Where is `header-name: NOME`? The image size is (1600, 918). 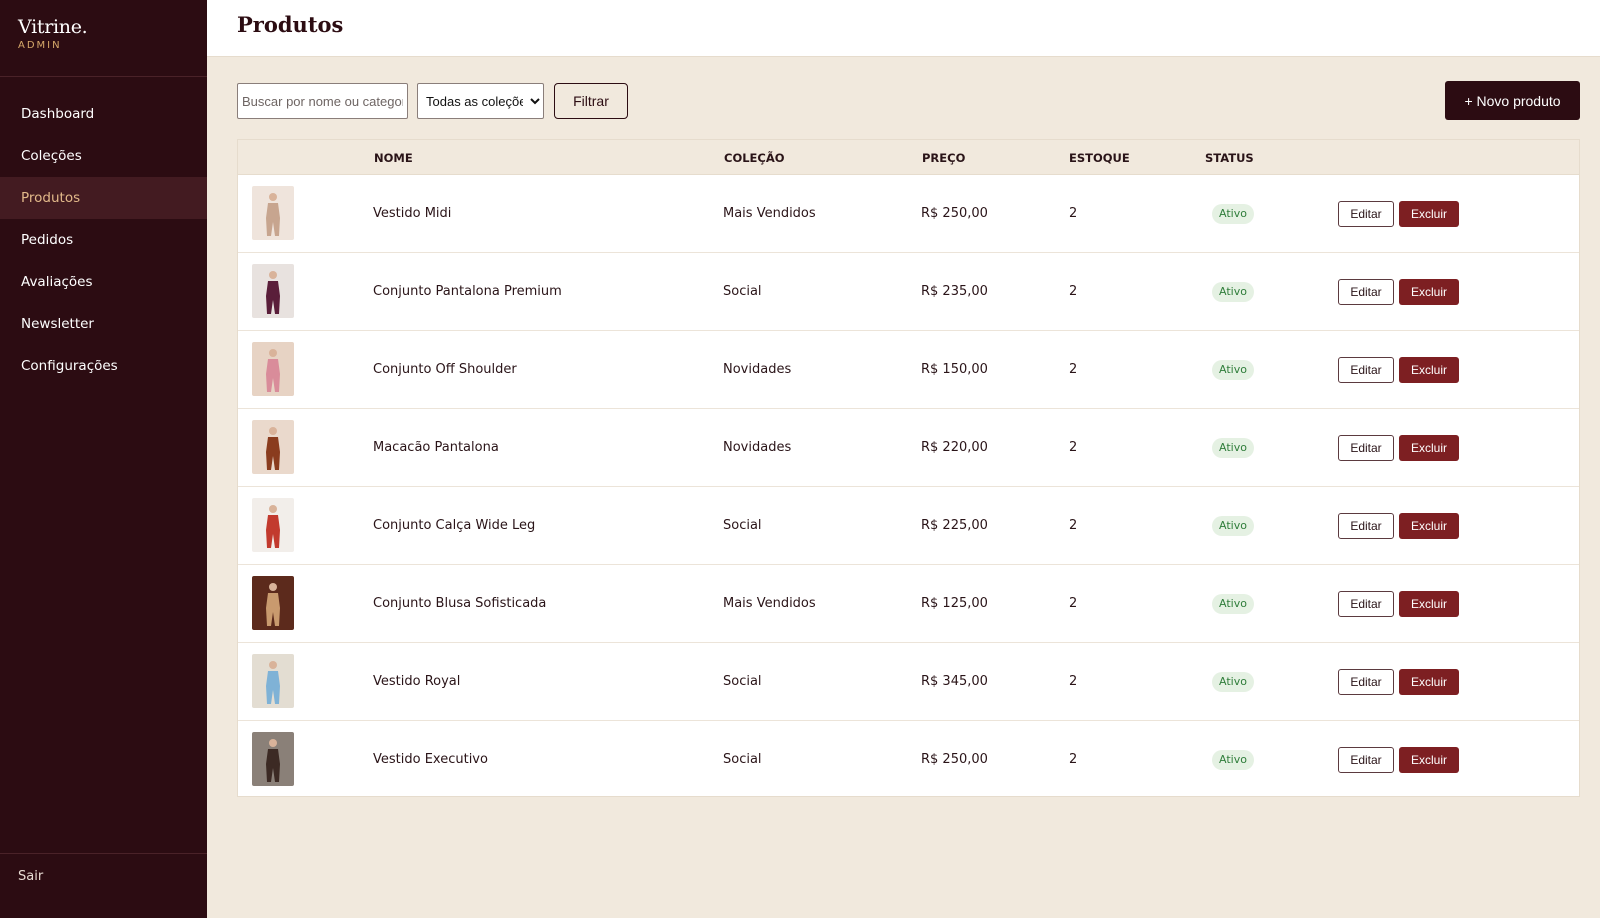 header-name: NOME is located at coordinates (393, 158).